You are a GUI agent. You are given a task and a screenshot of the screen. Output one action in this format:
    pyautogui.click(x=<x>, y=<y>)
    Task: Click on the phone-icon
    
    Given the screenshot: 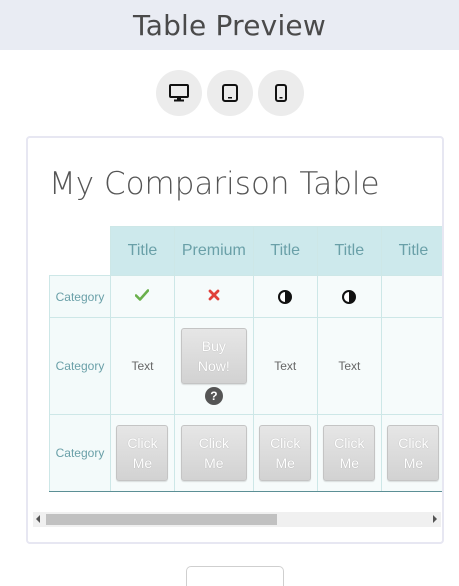 What is the action you would take?
    pyautogui.click(x=280, y=93)
    